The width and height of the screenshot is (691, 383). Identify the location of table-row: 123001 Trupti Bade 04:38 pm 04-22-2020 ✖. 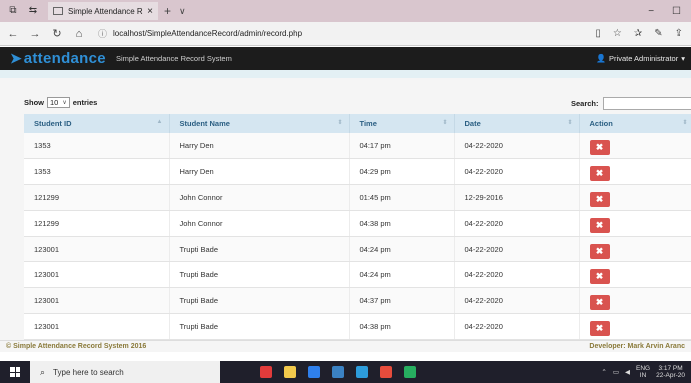
(357, 326).